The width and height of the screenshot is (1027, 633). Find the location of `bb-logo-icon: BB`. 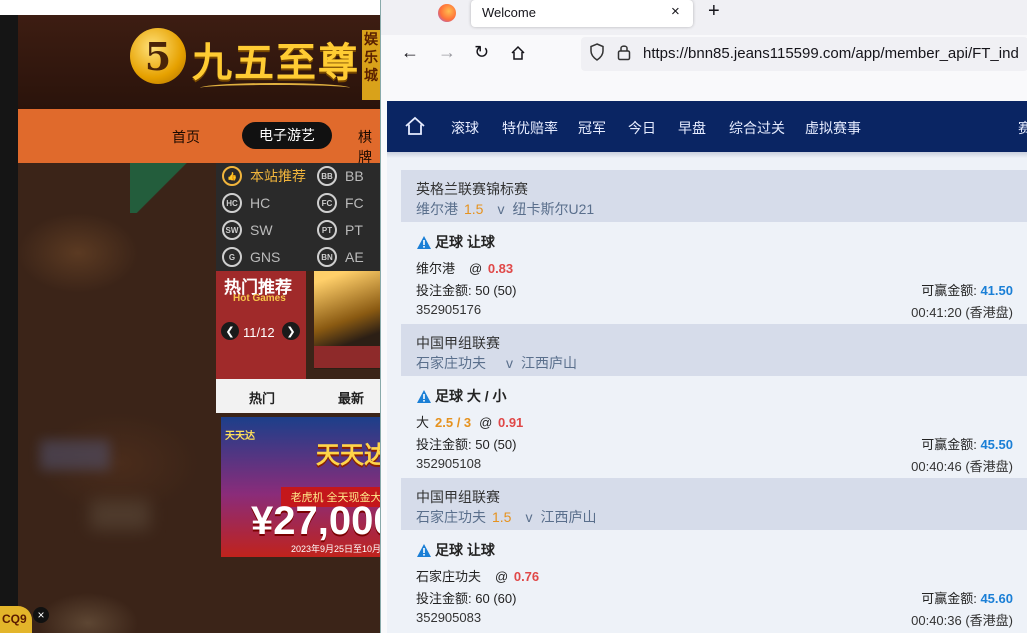

bb-logo-icon: BB is located at coordinates (327, 176).